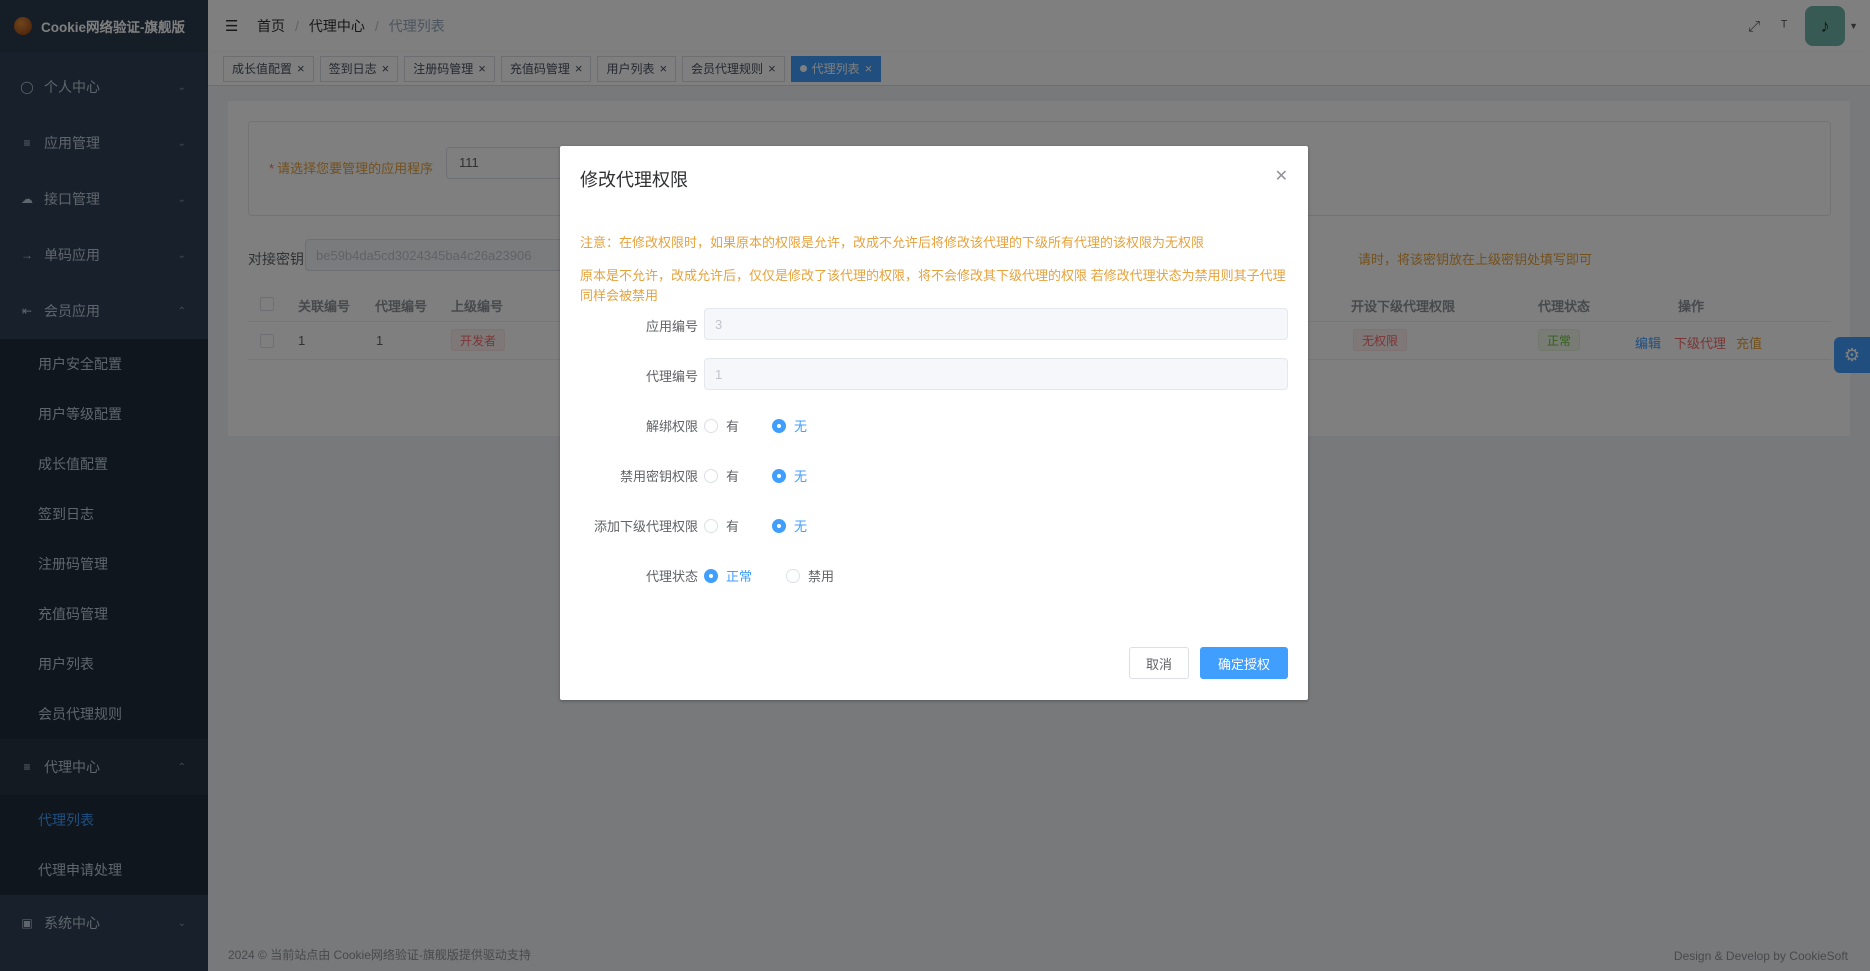  I want to click on status-radio-disabled: 禁用, so click(810, 575).